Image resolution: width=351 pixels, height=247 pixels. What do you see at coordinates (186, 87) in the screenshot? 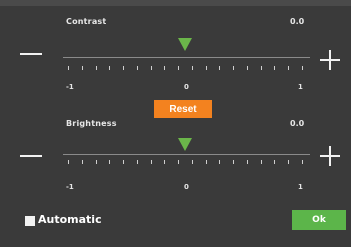
I see `contrast-mid-label: 0` at bounding box center [186, 87].